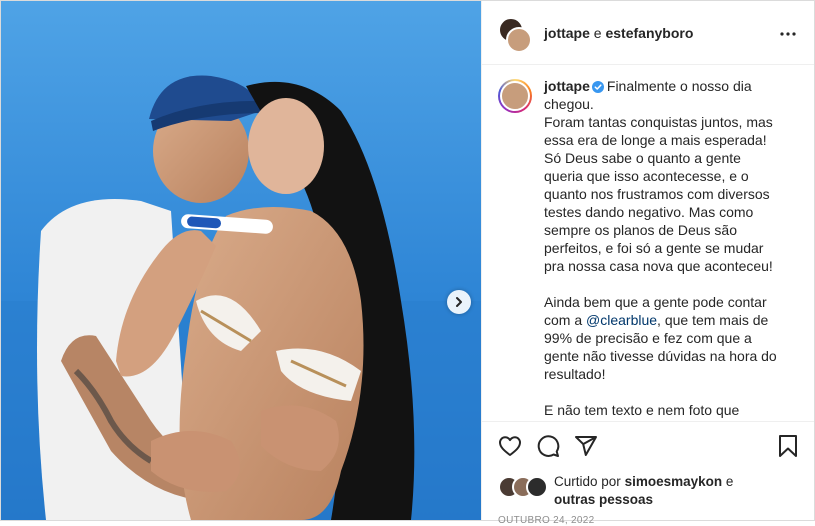  I want to click on like-button, so click(510, 446).